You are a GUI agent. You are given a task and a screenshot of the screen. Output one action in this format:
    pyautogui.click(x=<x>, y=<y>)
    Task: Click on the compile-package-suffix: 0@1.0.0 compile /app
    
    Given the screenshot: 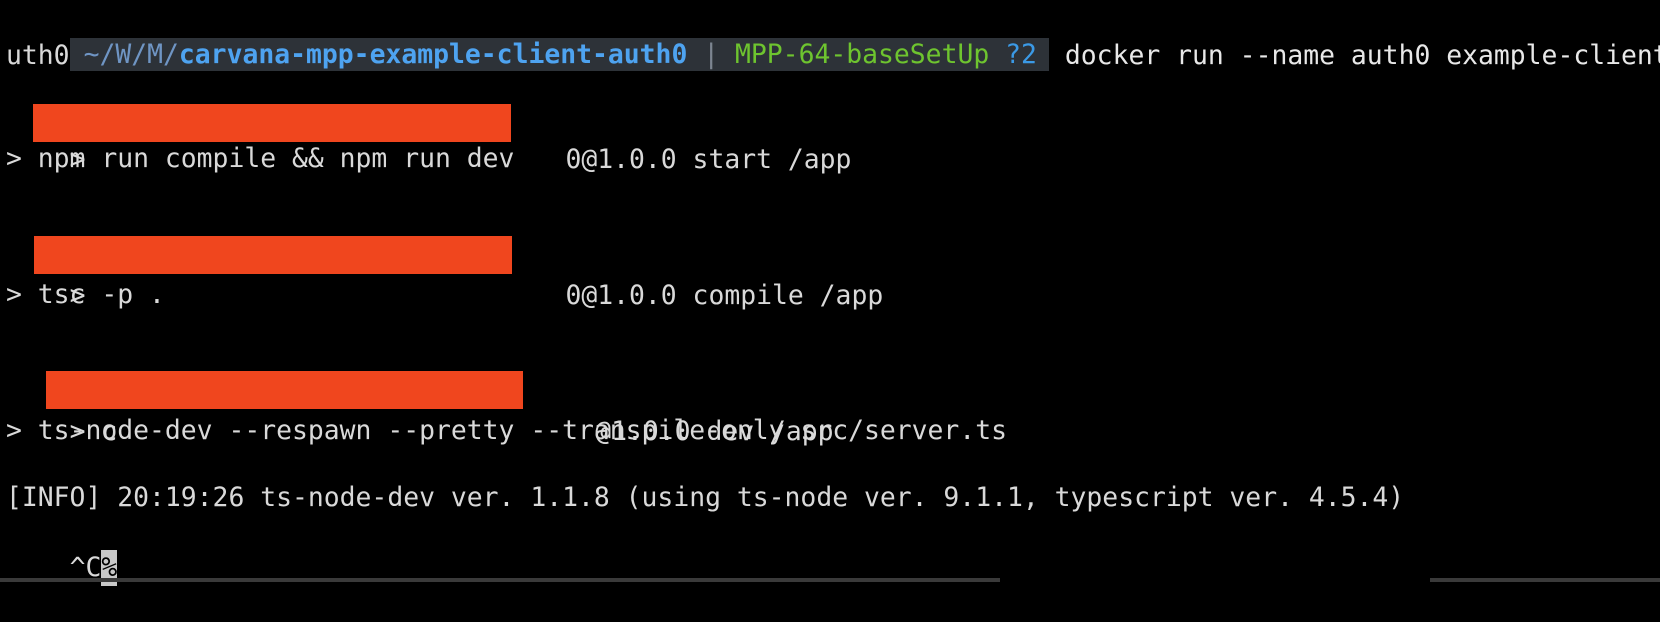 What is the action you would take?
    pyautogui.click(x=724, y=295)
    